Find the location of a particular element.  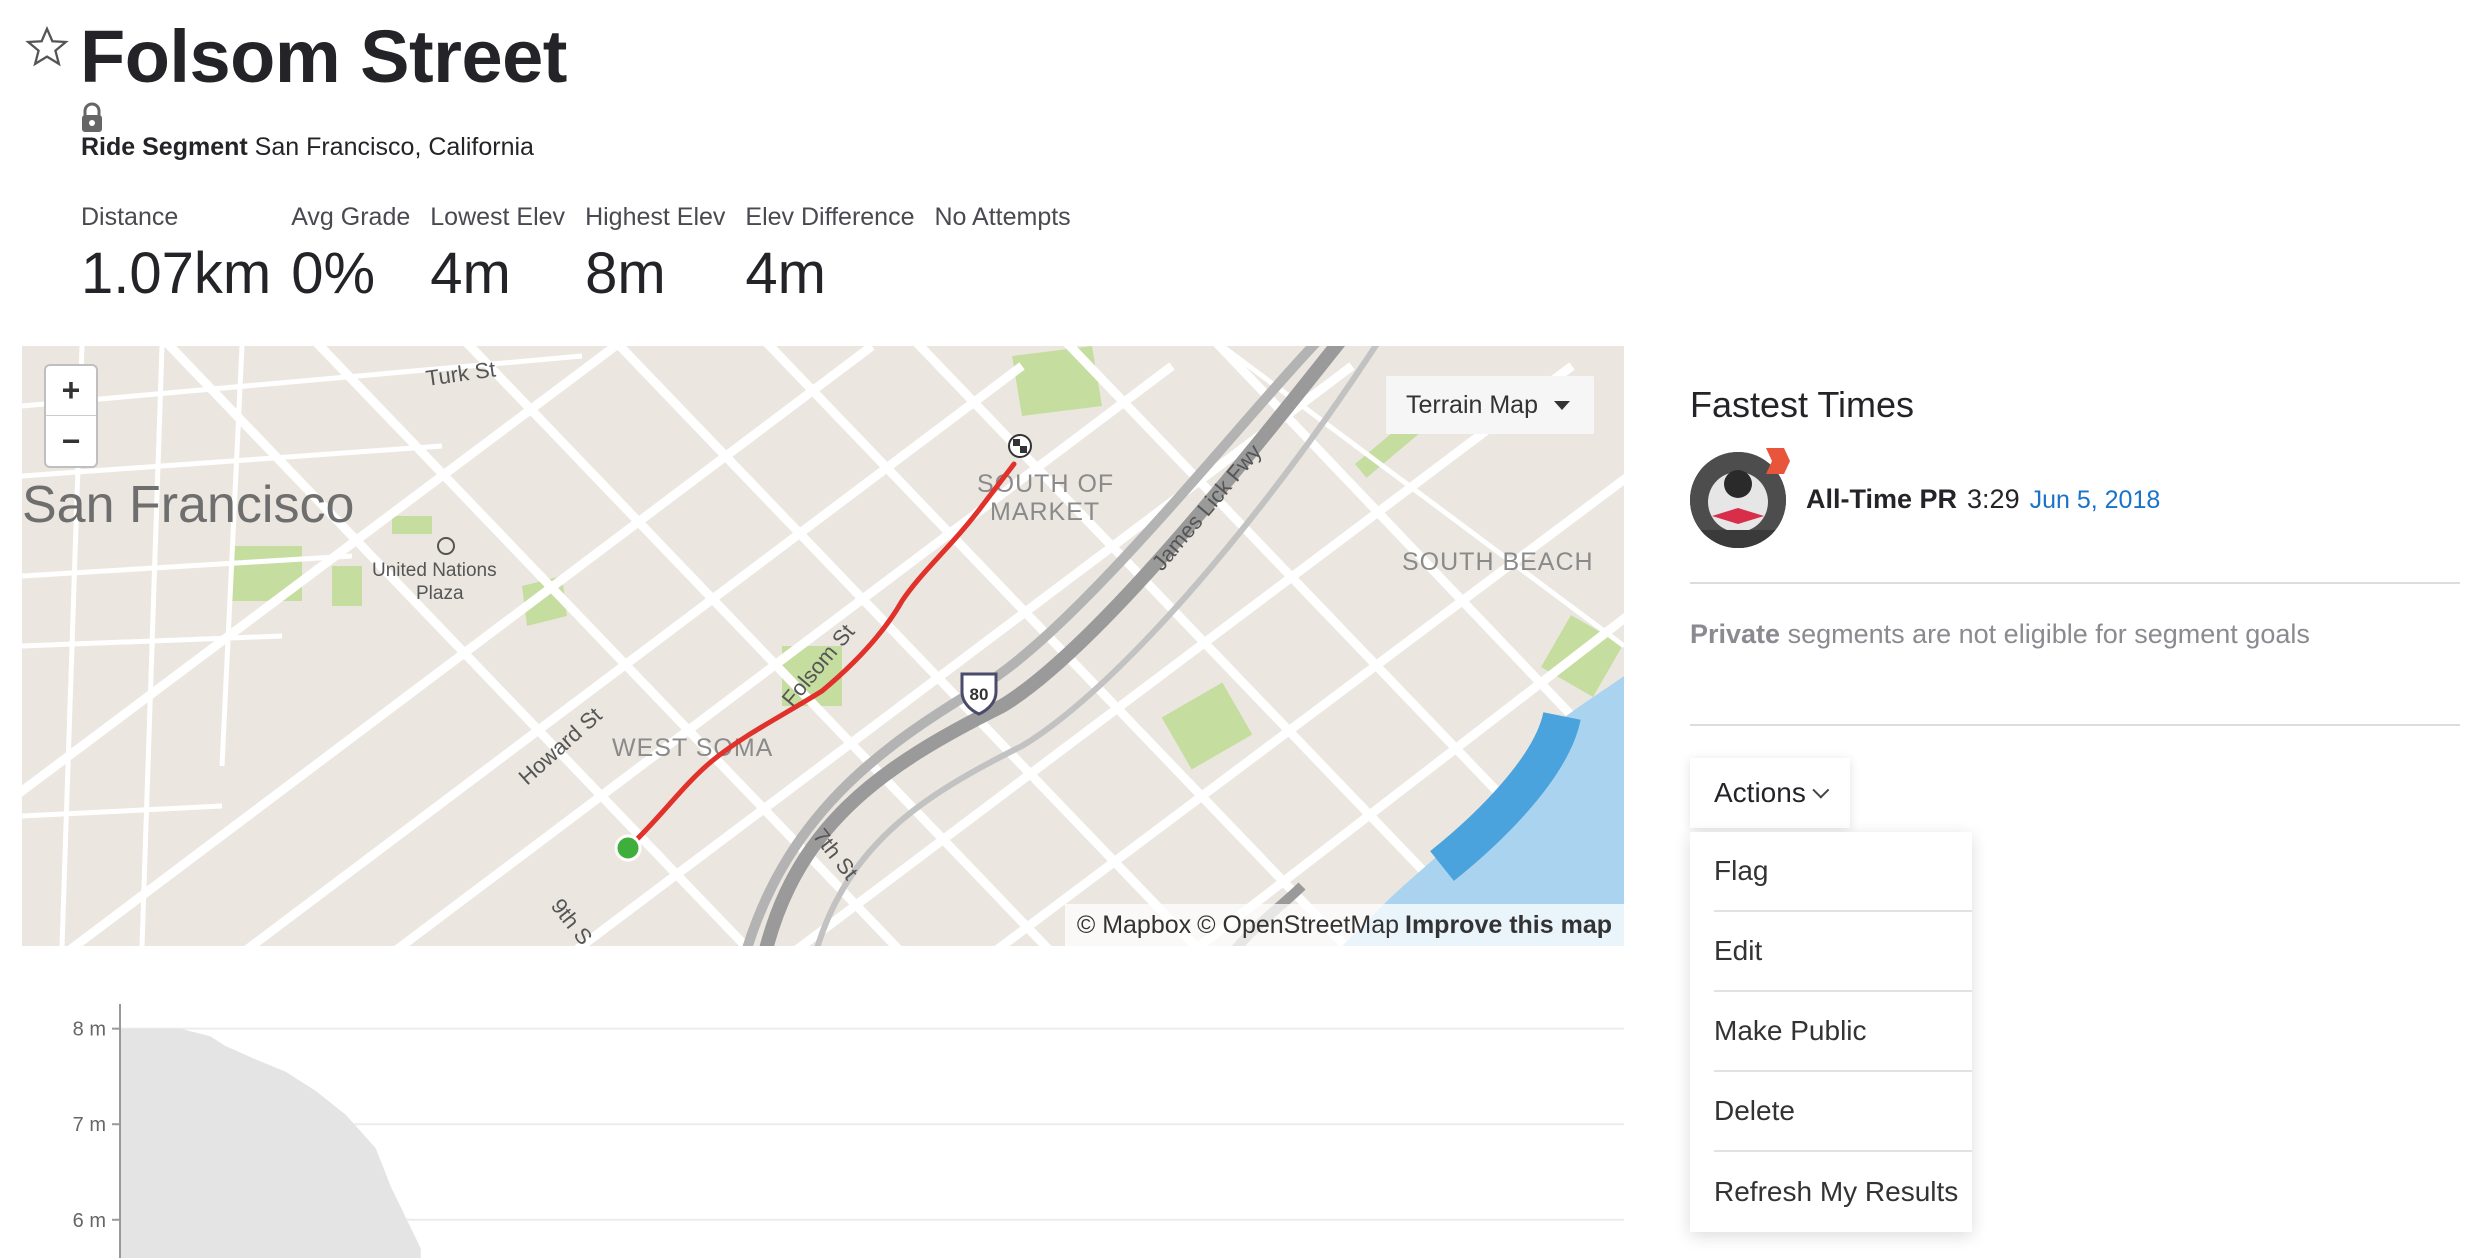

map-label-west-soma: WEST SOMA is located at coordinates (692, 748).